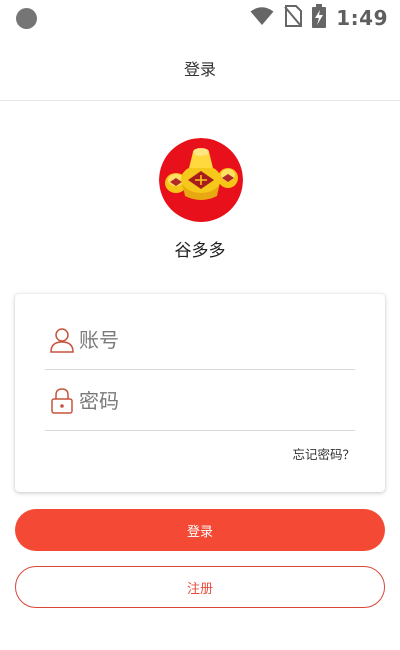 The width and height of the screenshot is (400, 650). What do you see at coordinates (323, 453) in the screenshot?
I see `forgot-password-link: 忘记密码？` at bounding box center [323, 453].